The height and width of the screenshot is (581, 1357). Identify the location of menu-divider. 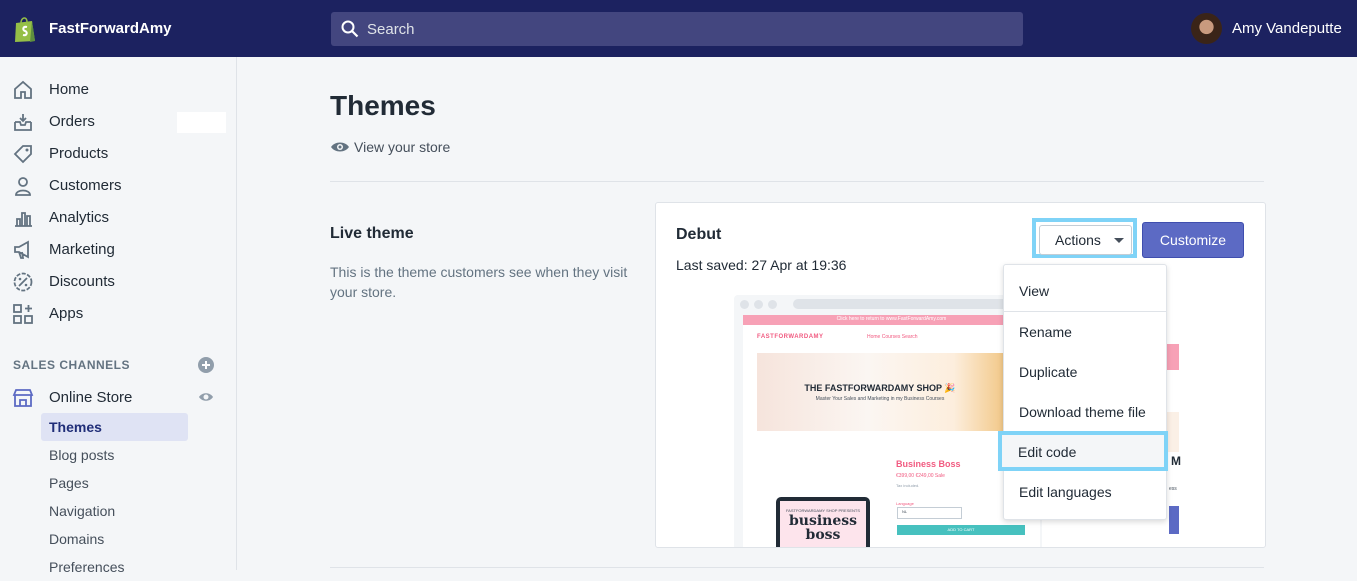
(1085, 311).